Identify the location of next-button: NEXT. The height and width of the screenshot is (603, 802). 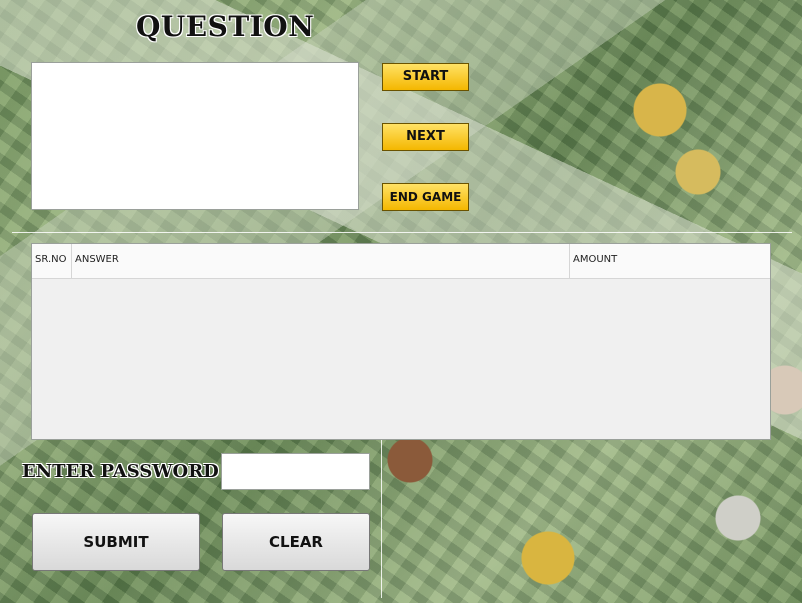
(425, 137).